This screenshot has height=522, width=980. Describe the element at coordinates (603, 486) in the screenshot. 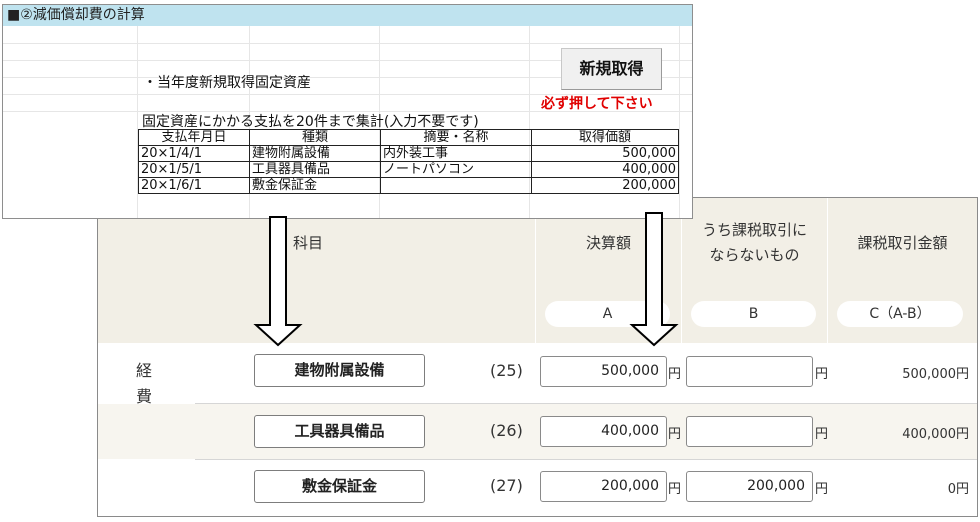

I see `settlement-amount-input: 200,000` at that location.